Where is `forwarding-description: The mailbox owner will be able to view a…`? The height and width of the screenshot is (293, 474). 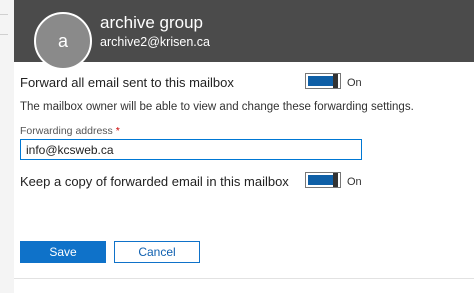 forwarding-description: The mailbox owner will be able to view a… is located at coordinates (217, 107).